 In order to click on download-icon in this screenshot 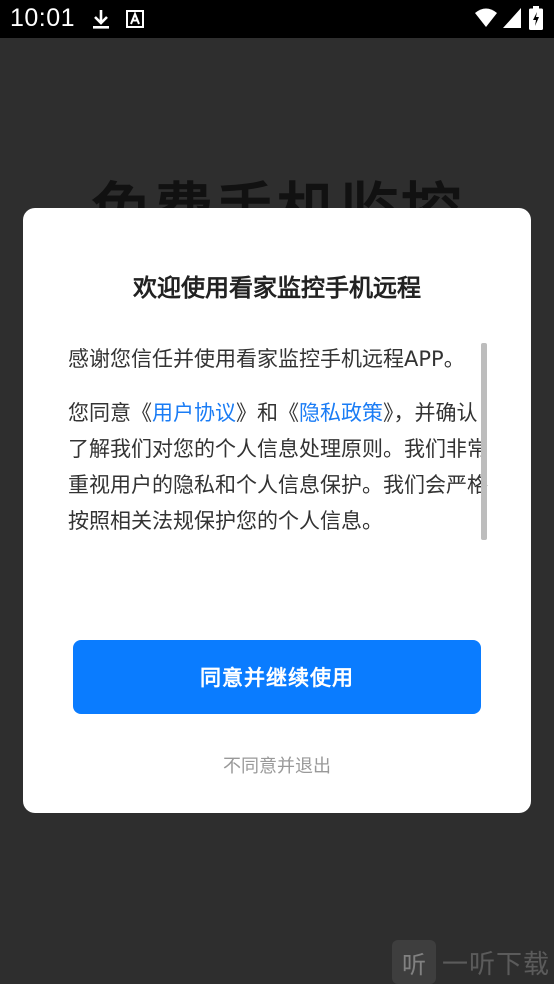, I will do `click(101, 21)`.